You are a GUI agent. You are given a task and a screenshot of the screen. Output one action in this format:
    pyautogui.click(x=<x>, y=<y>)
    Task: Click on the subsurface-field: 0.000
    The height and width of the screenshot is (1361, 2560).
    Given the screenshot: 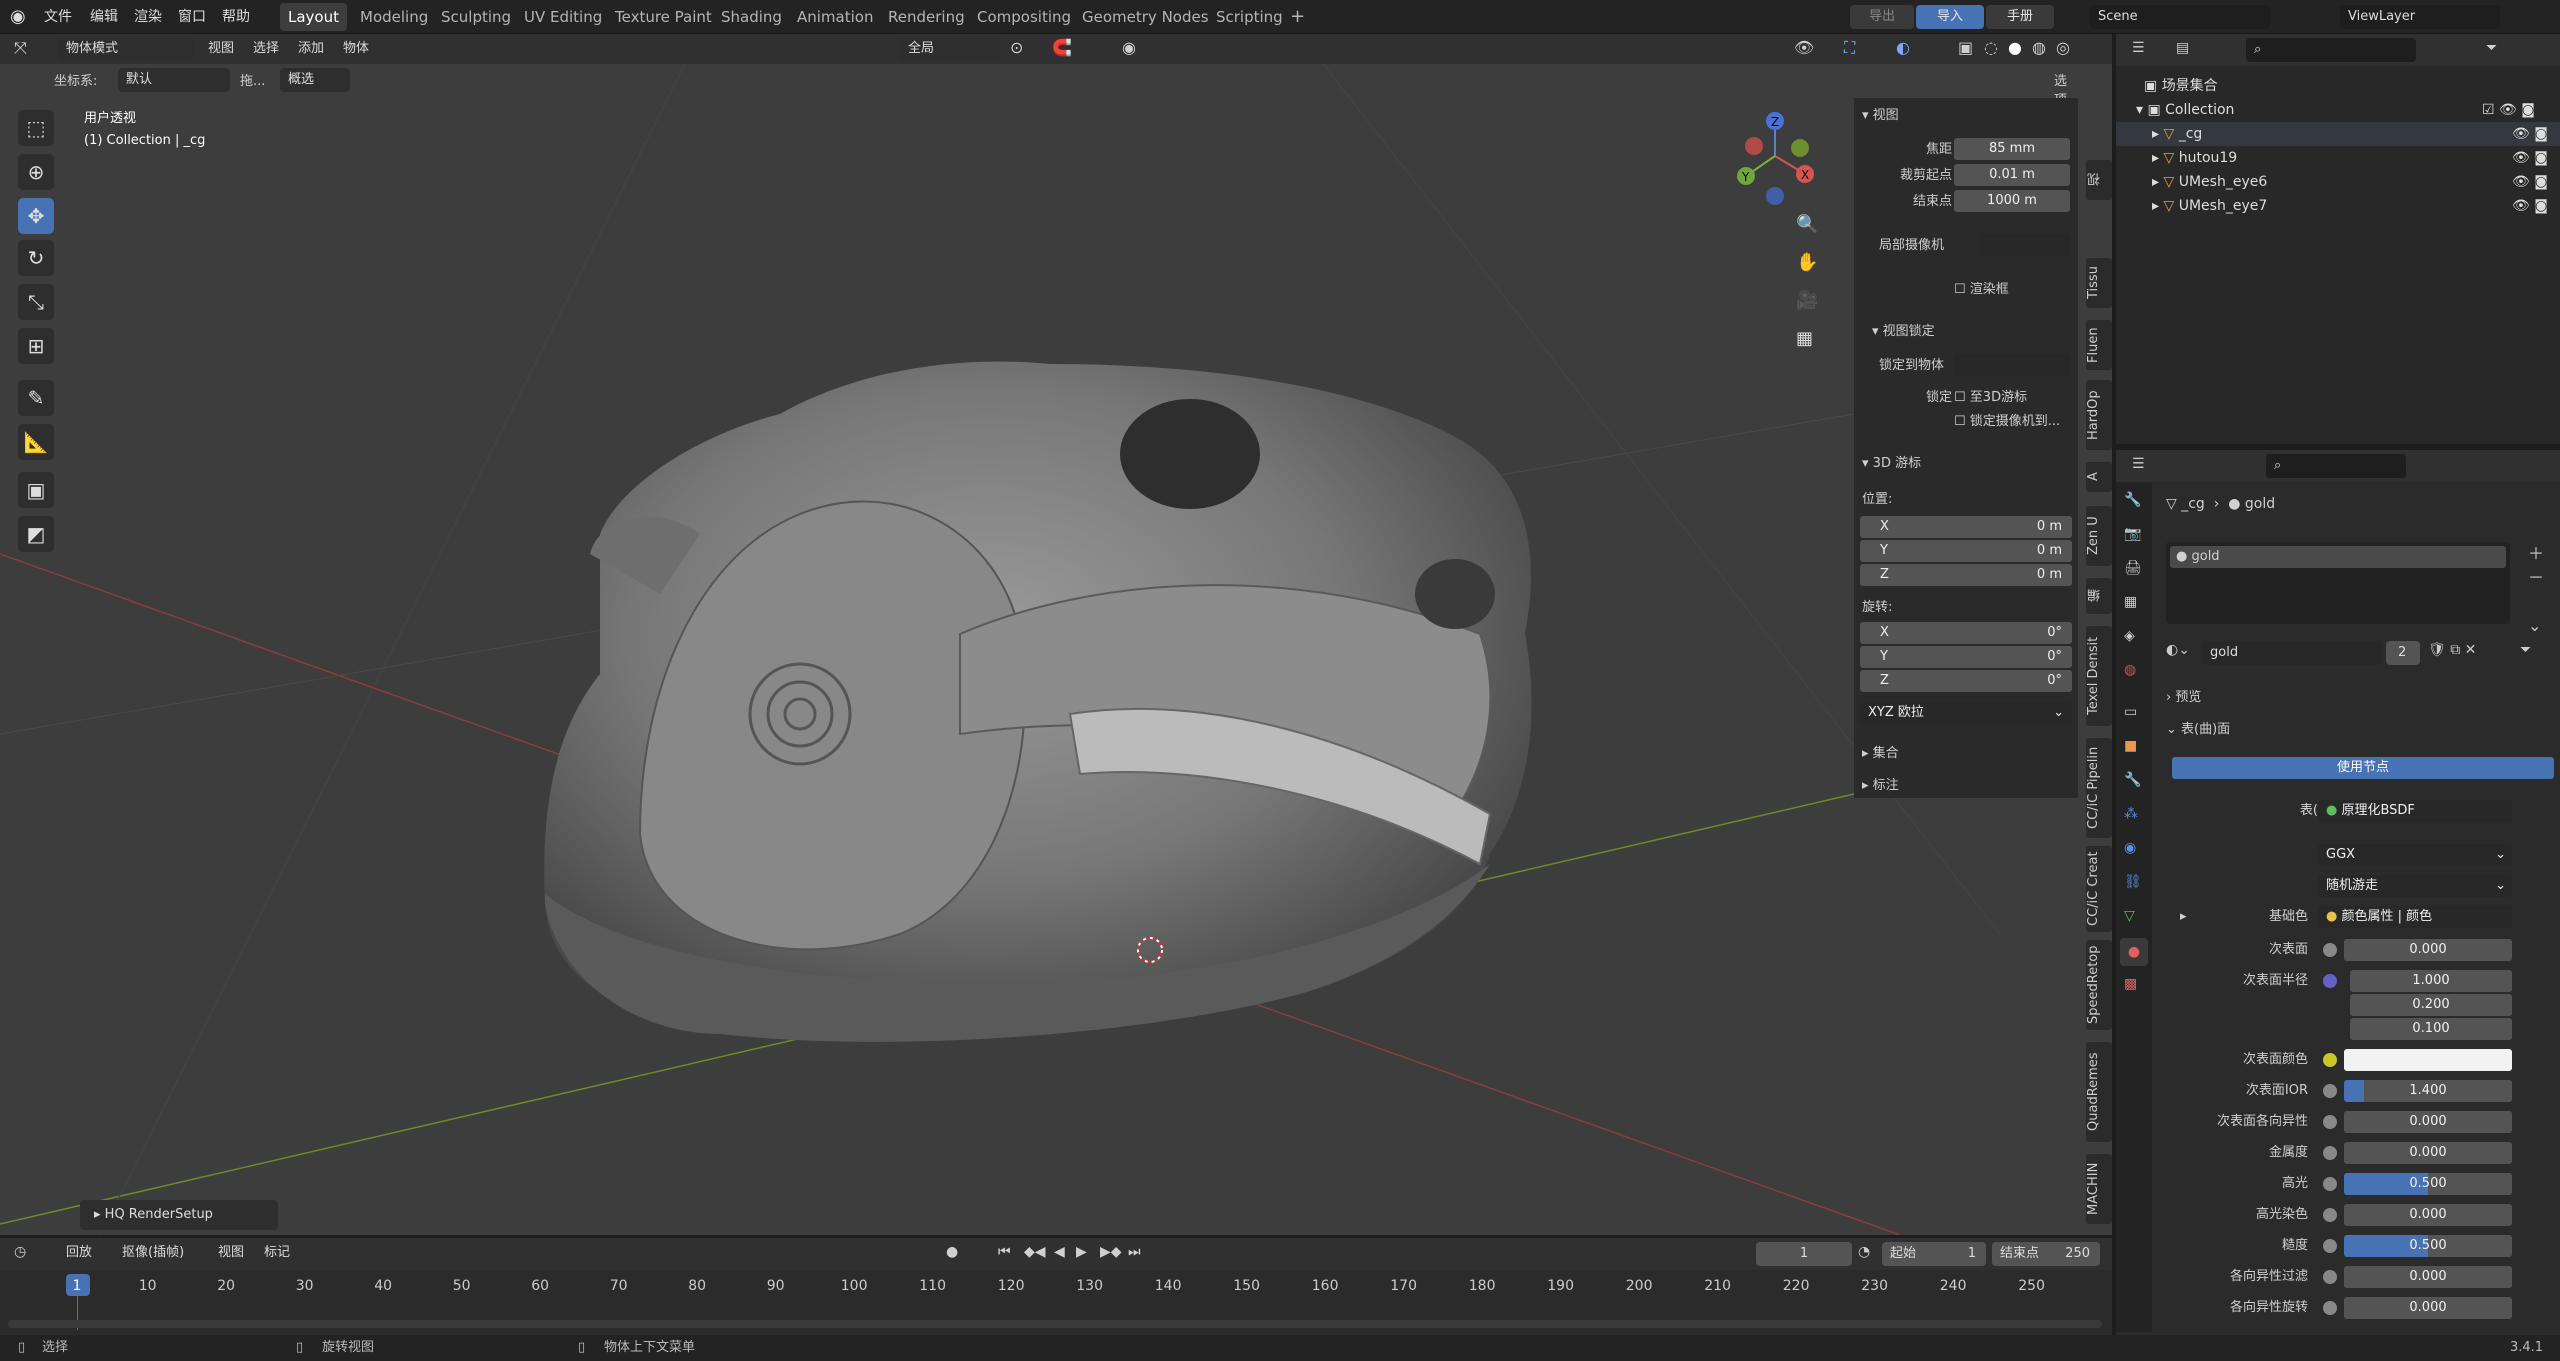 What is the action you would take?
    pyautogui.click(x=2428, y=950)
    